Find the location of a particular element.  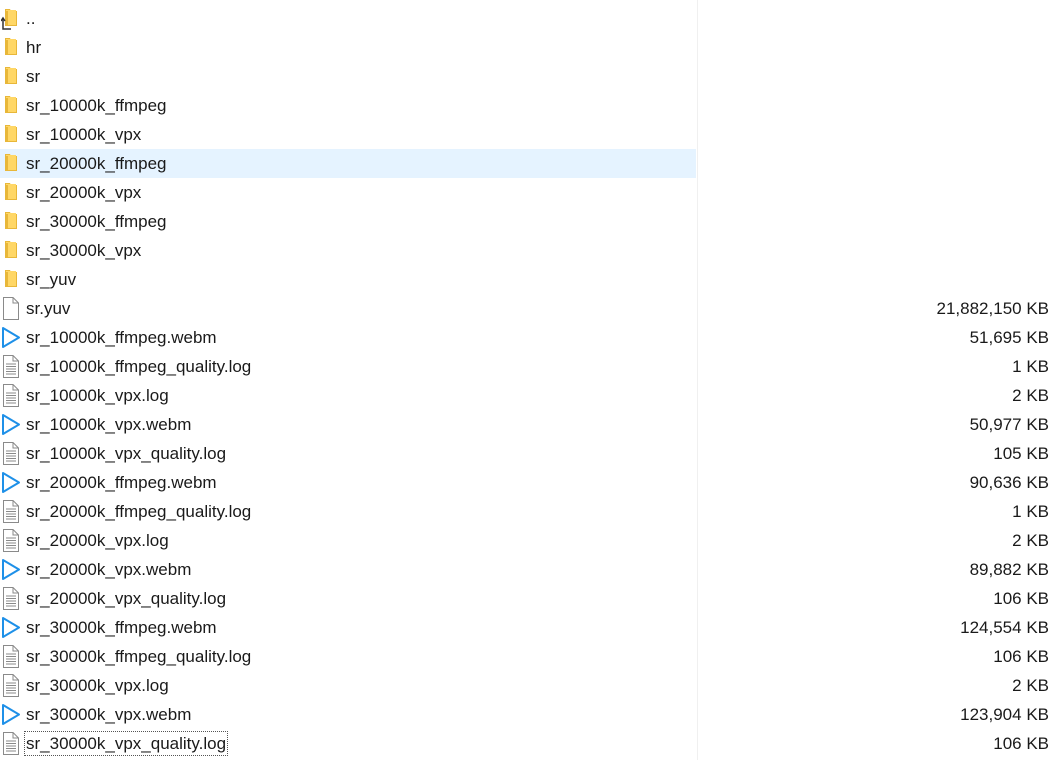

file-name: sr_30000k_ffmpeg is located at coordinates (96, 221).